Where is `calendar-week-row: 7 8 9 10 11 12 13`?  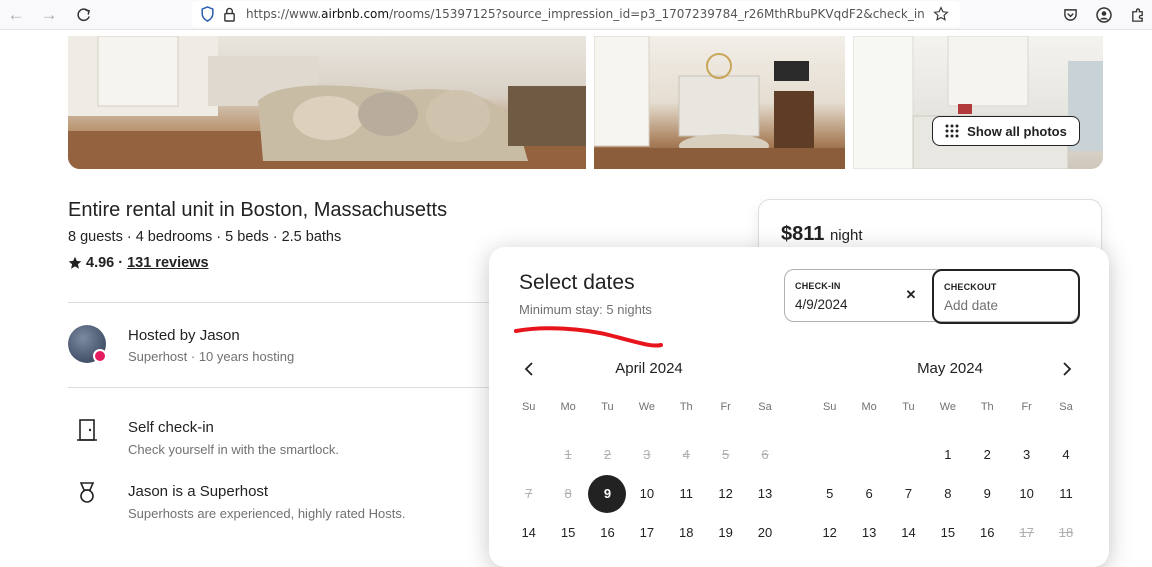 calendar-week-row: 7 8 9 10 11 12 13 is located at coordinates (649, 493).